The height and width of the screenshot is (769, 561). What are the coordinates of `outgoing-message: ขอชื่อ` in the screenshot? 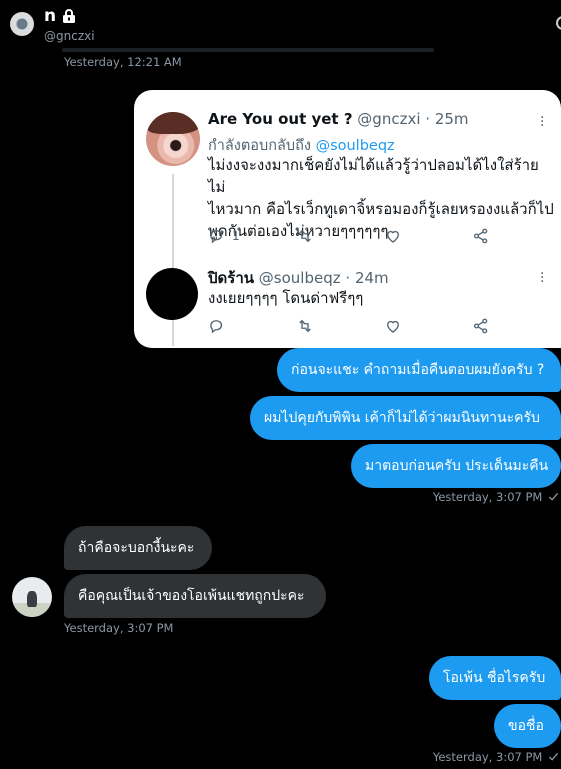 It's located at (527, 726).